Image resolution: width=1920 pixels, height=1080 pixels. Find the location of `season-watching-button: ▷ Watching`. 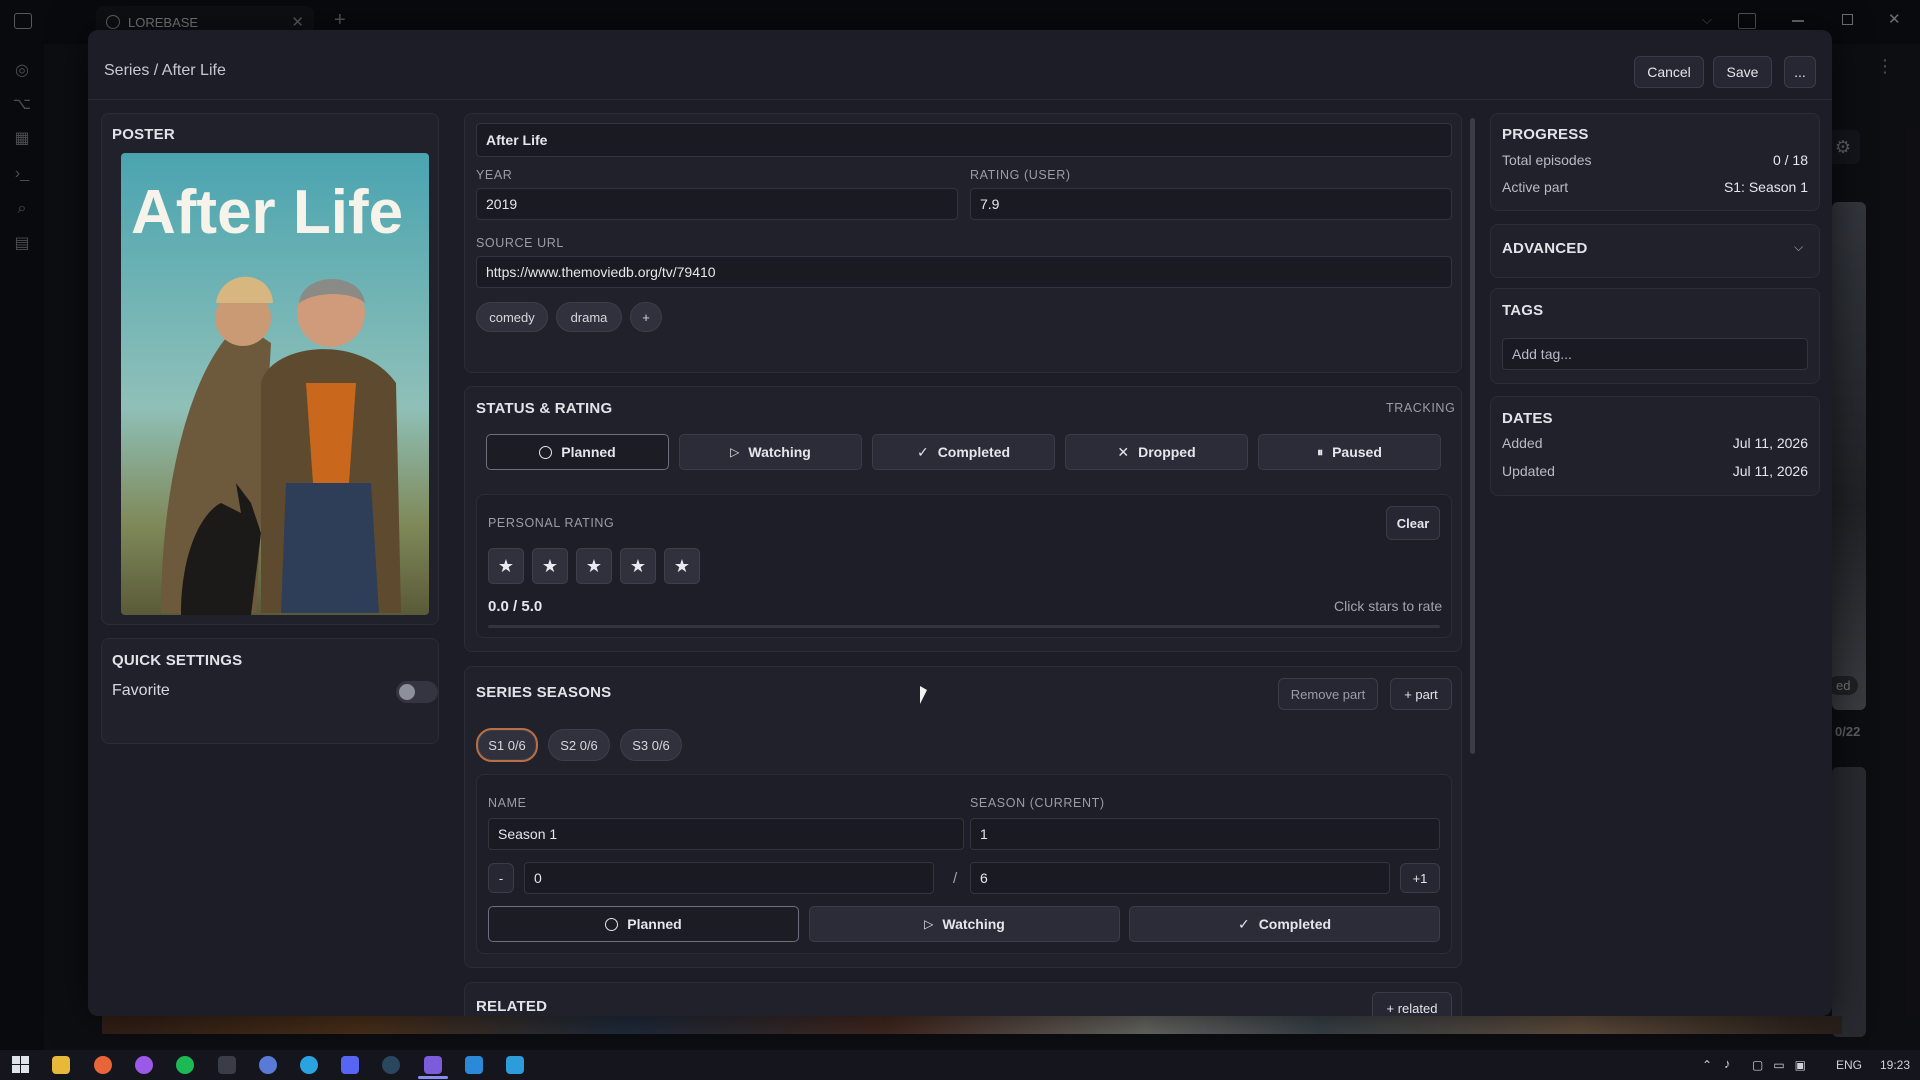

season-watching-button: ▷ Watching is located at coordinates (964, 924).